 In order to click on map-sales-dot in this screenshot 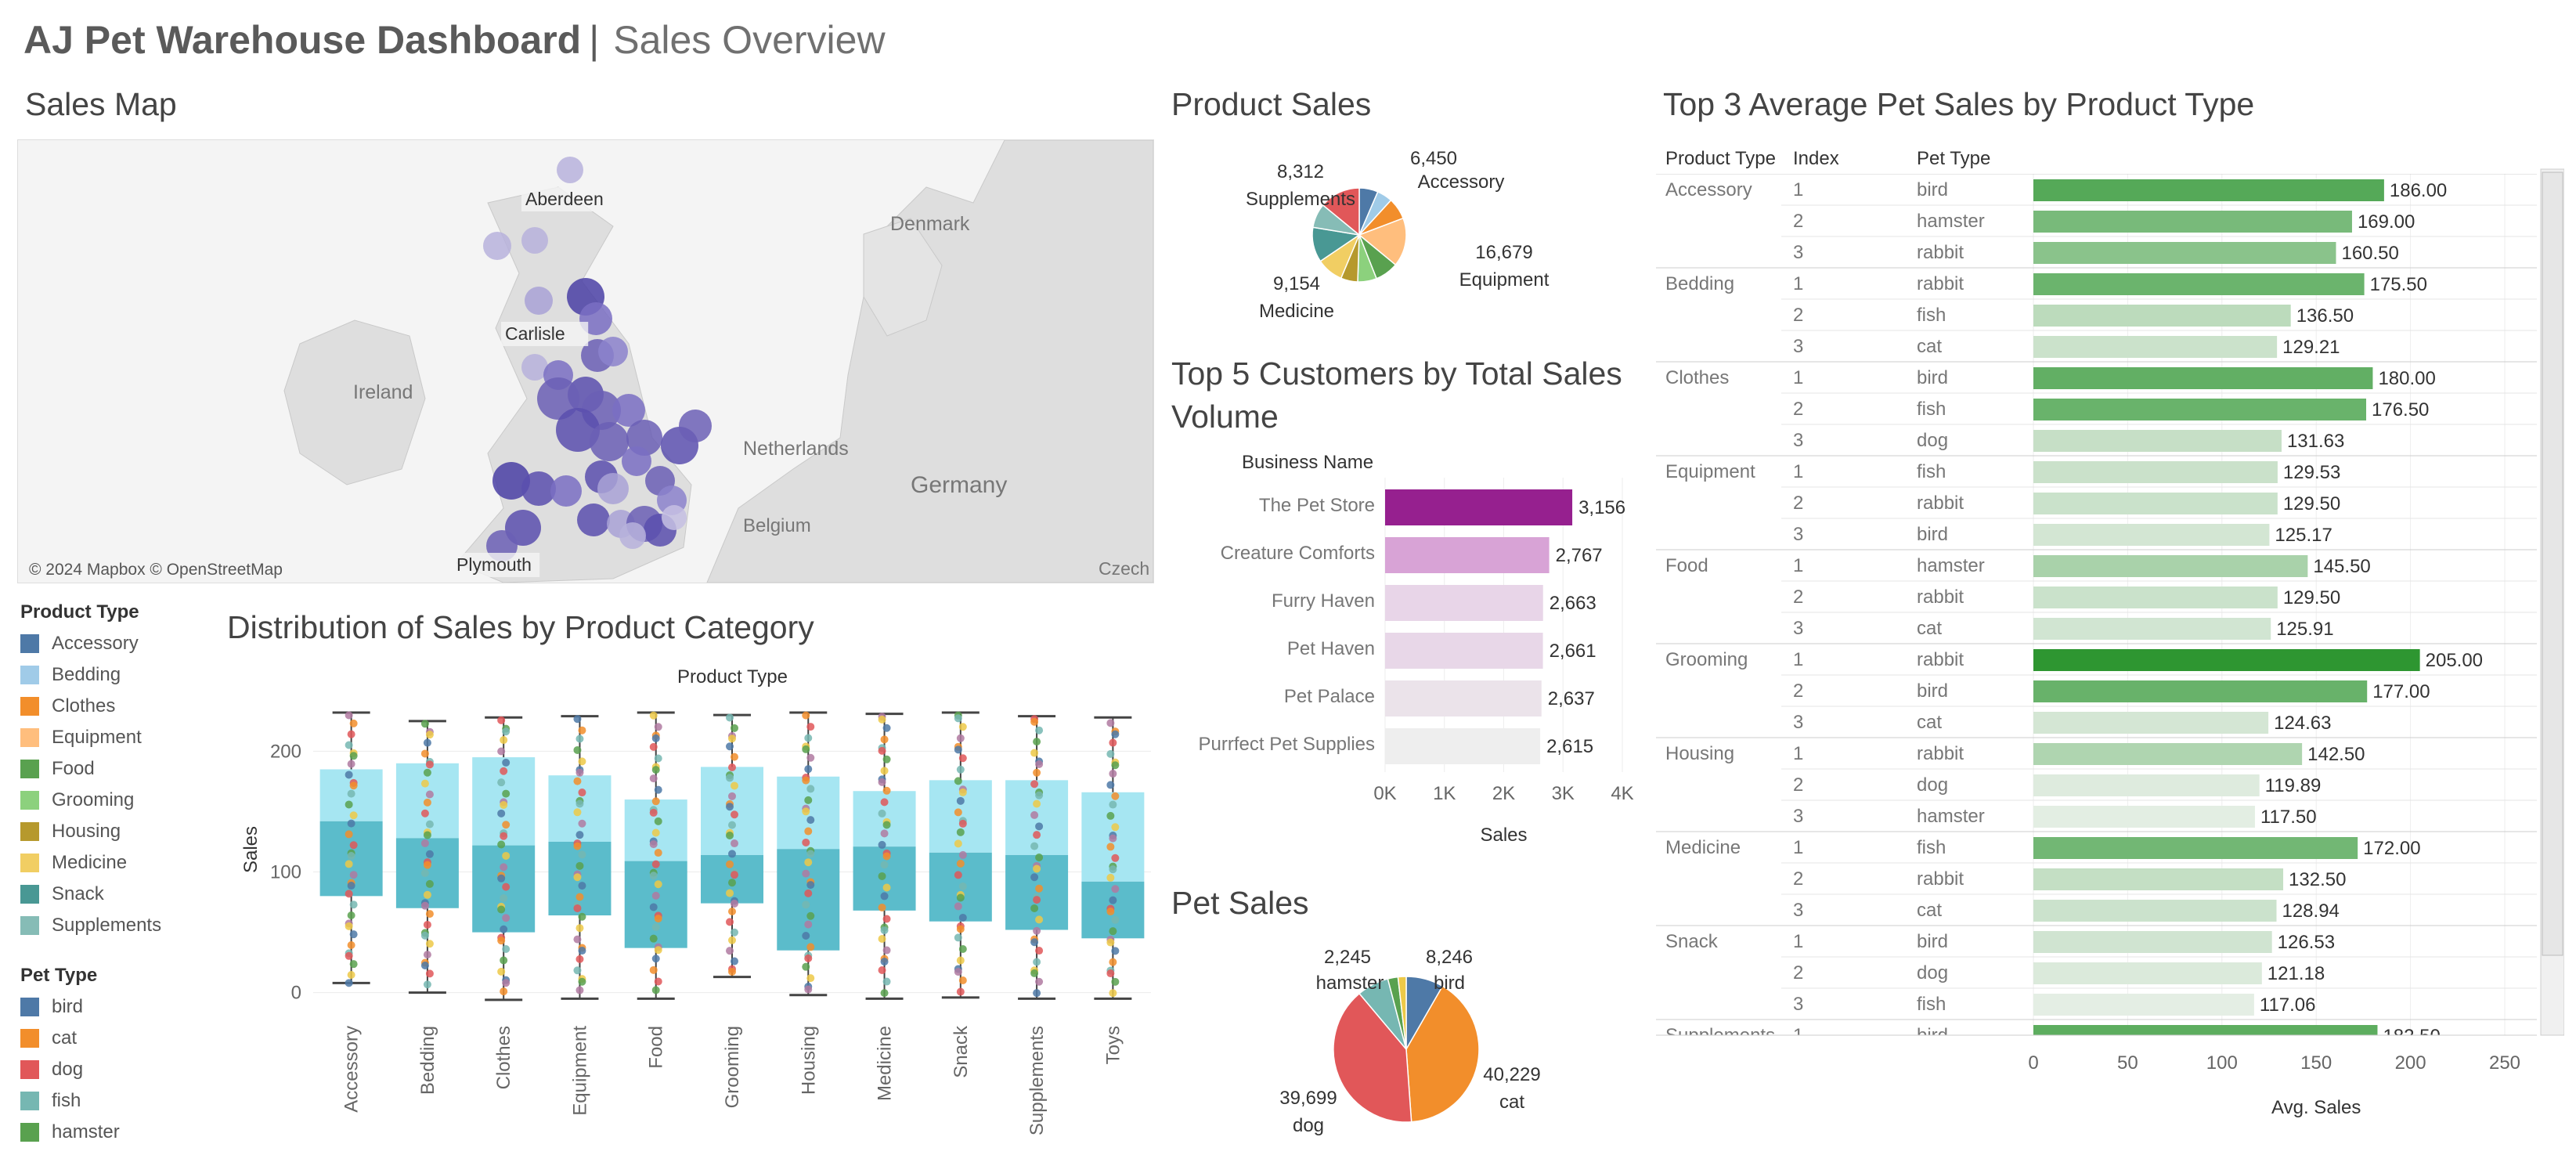, I will do `click(613, 351)`.